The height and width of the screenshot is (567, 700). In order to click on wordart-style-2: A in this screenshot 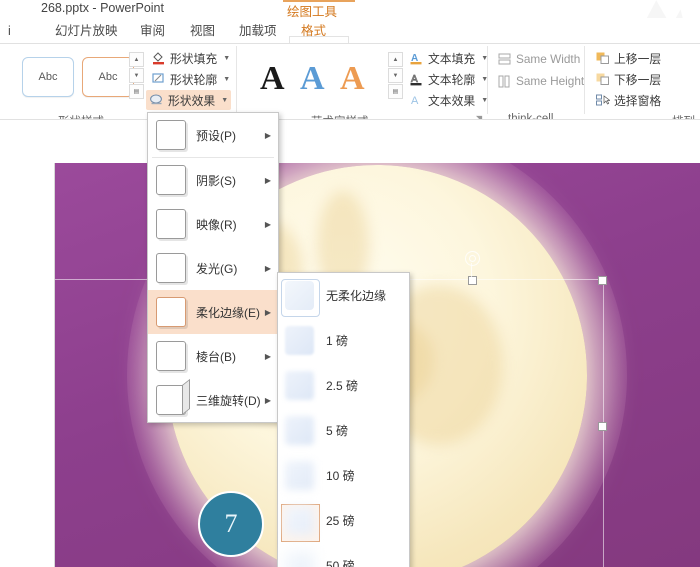, I will do `click(312, 79)`.